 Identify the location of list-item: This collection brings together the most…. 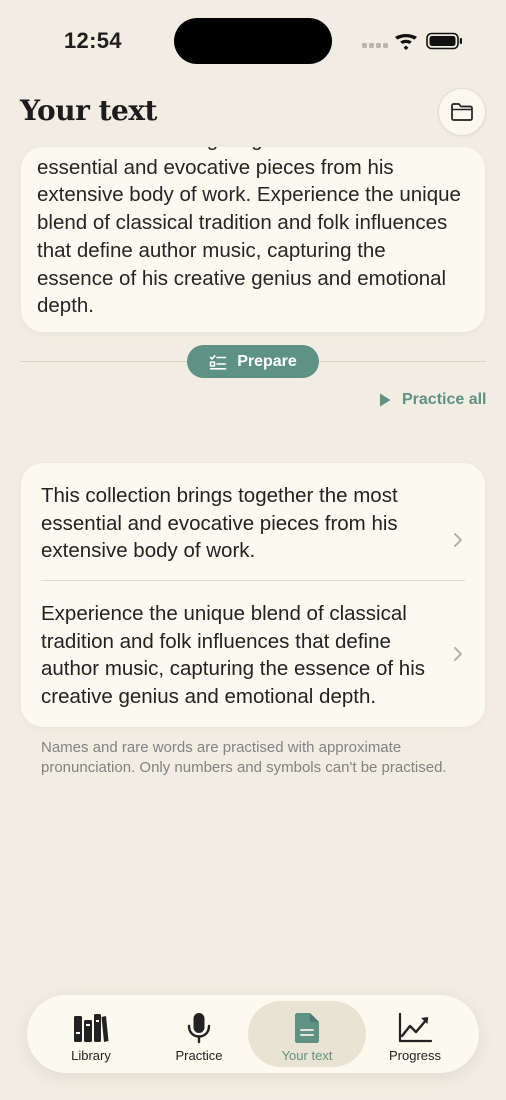
(253, 523).